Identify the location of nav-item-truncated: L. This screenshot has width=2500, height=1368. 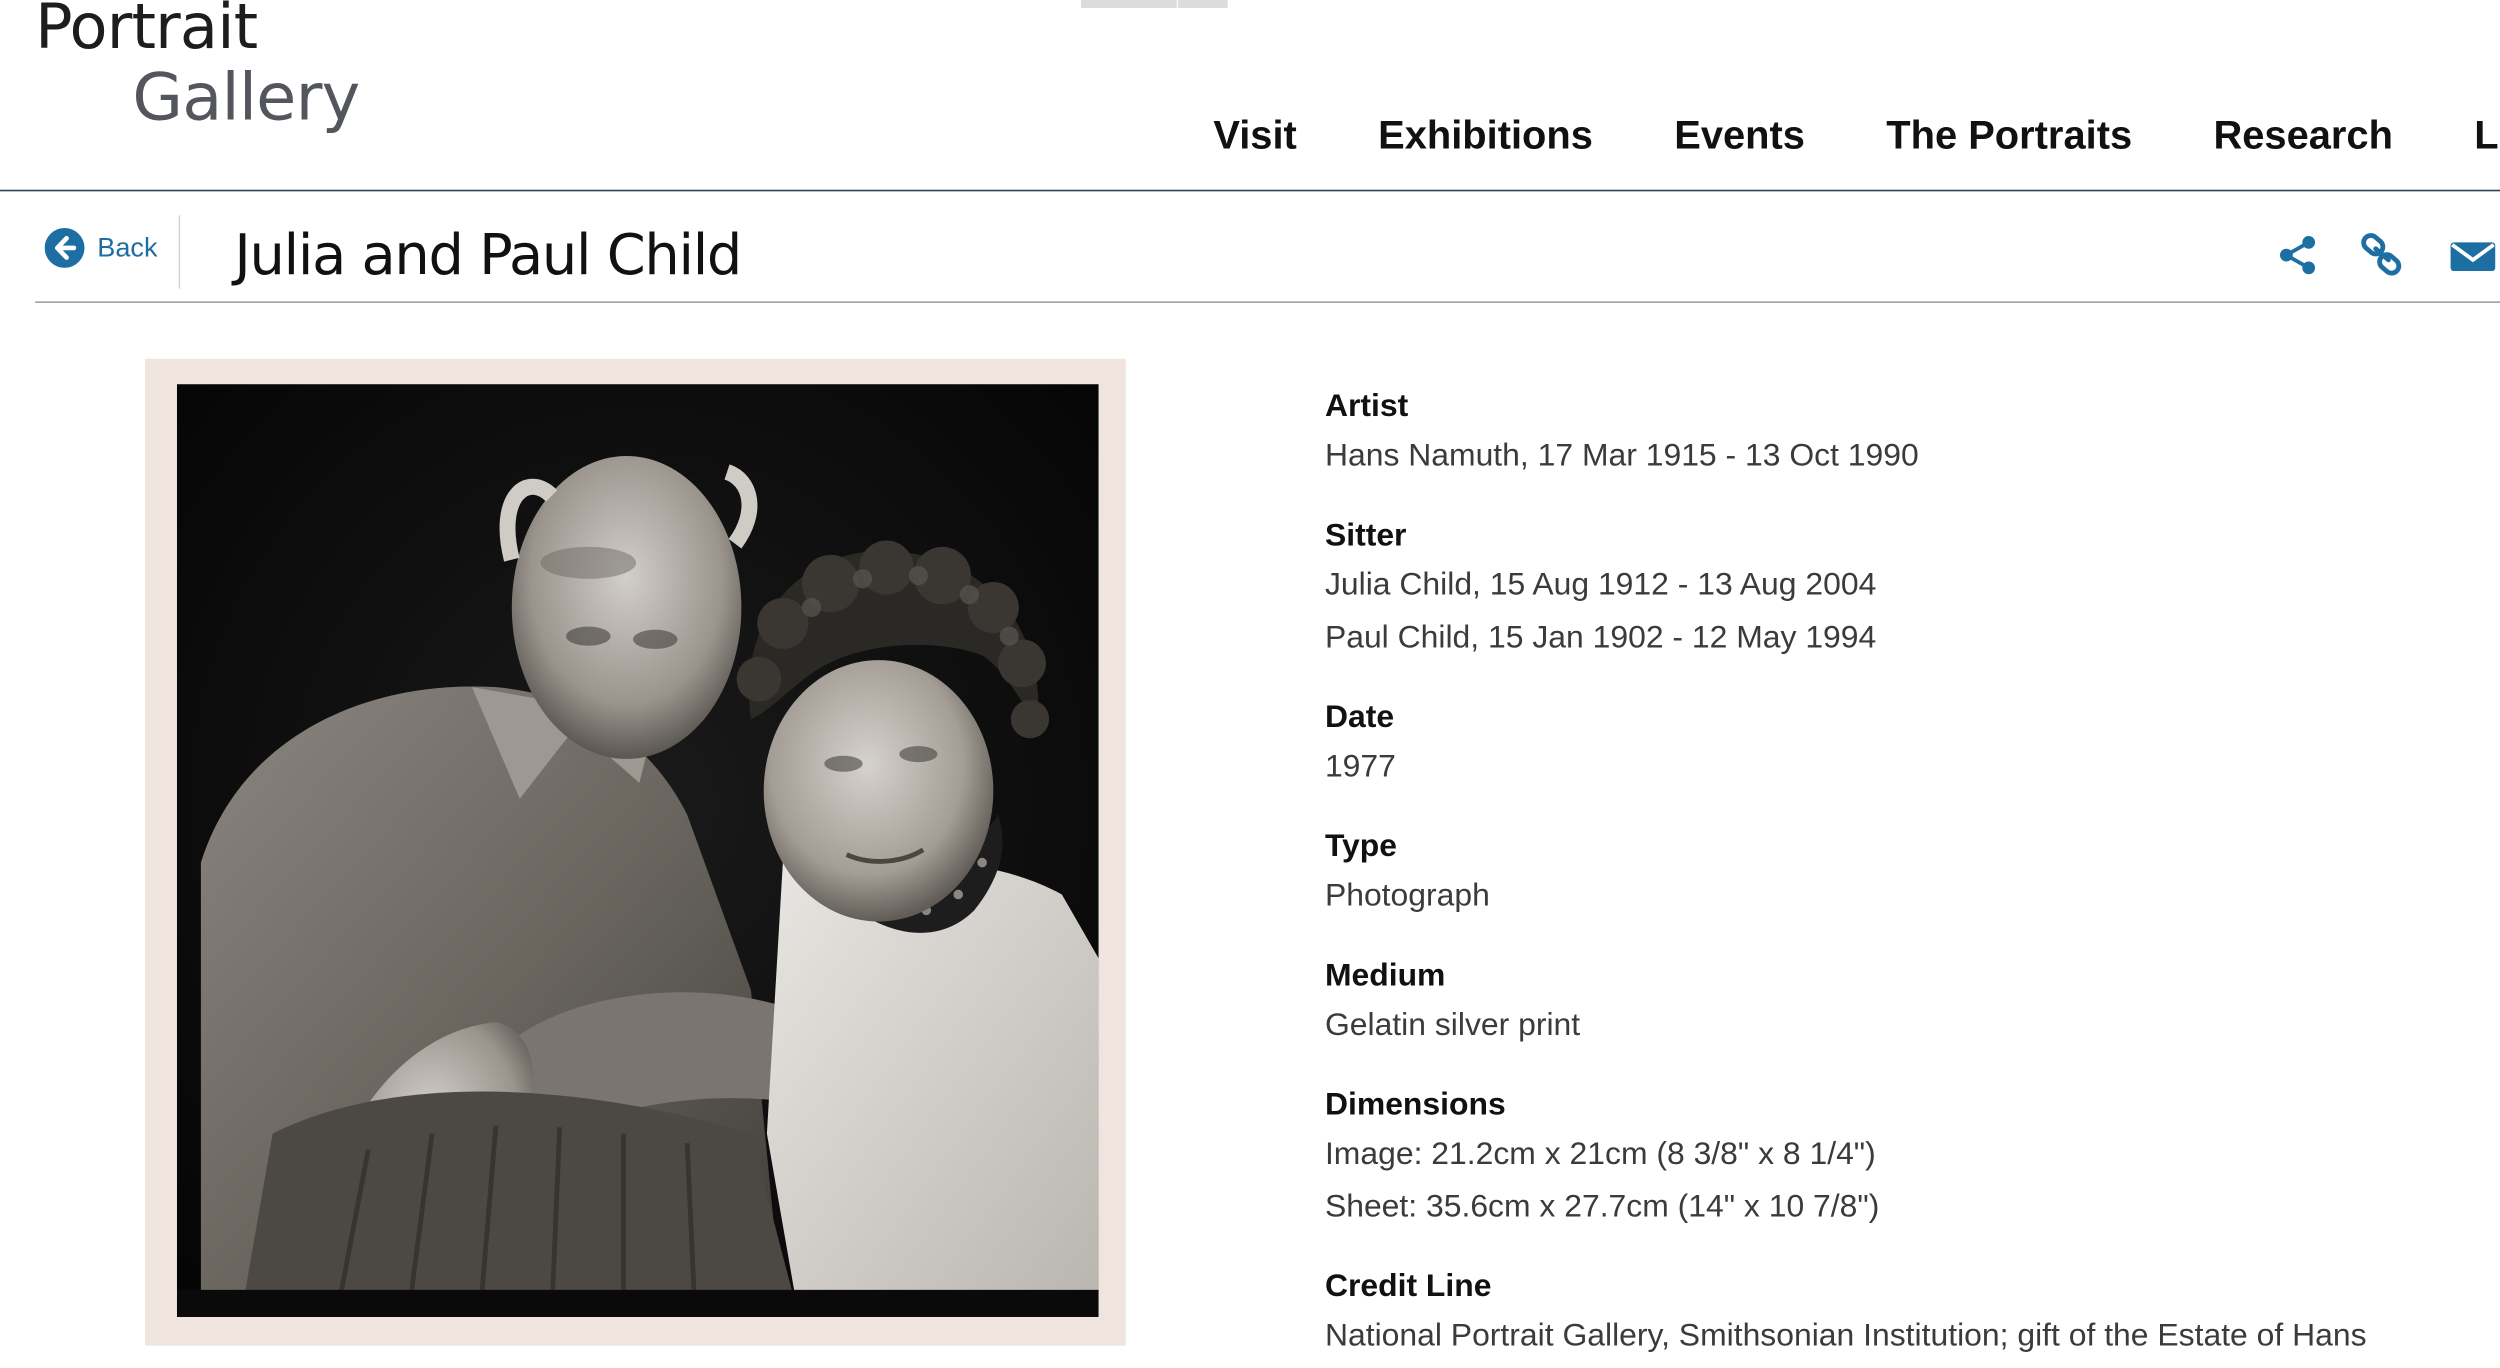
(2486, 136).